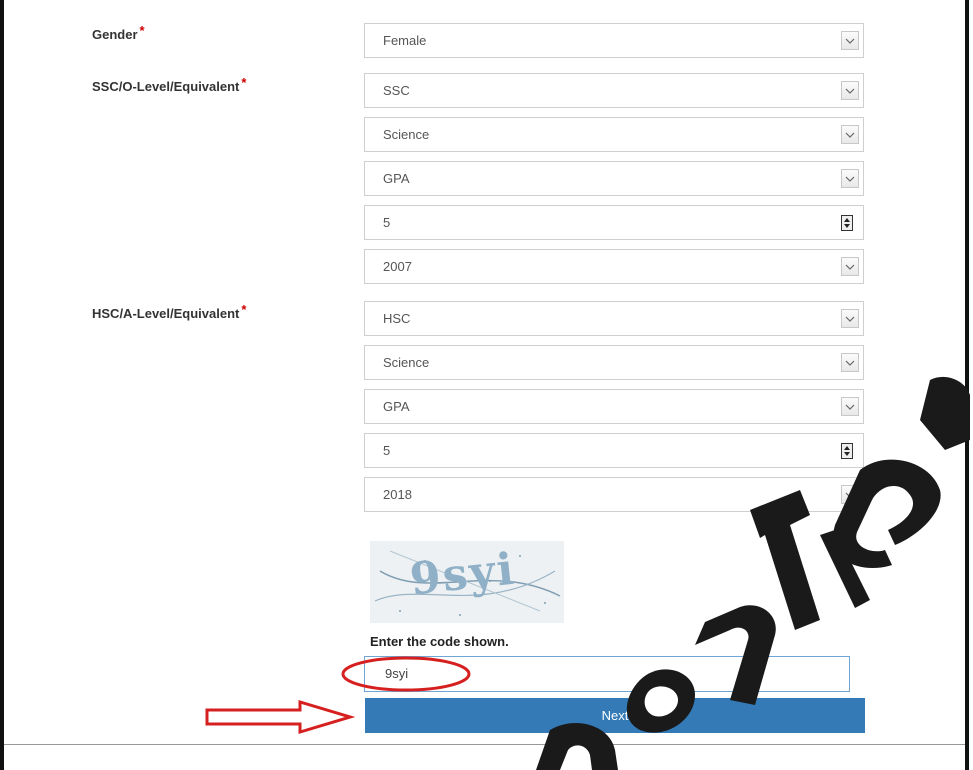  Describe the element at coordinates (387, 450) in the screenshot. I see `hsc-result-value: 5` at that location.